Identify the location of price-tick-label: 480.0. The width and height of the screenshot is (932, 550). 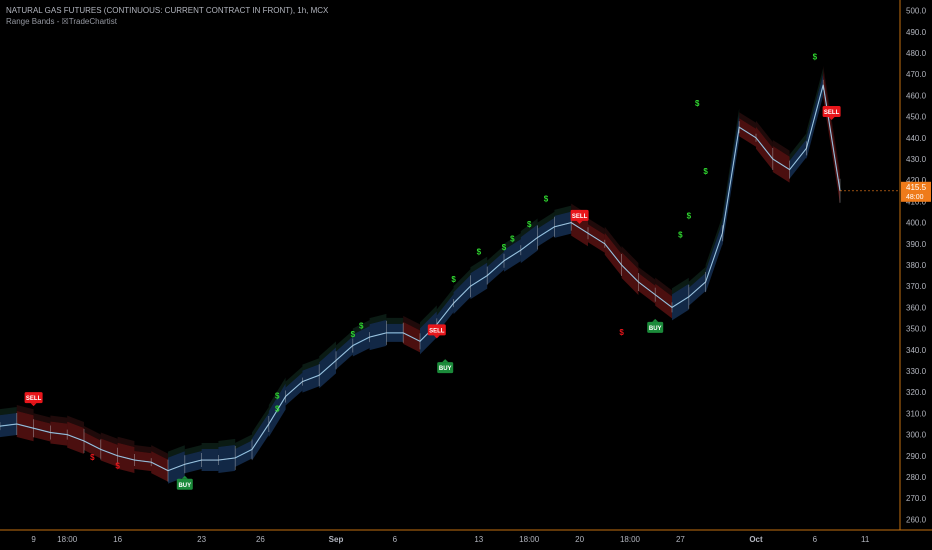
(916, 53).